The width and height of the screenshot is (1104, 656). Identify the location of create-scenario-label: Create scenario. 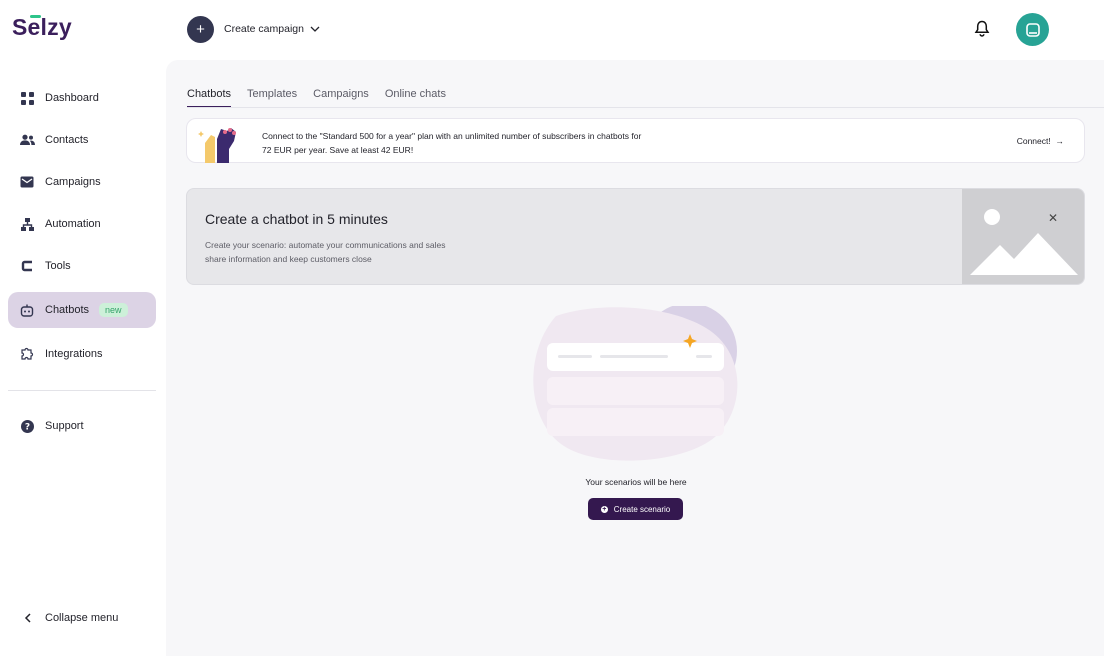
(642, 509).